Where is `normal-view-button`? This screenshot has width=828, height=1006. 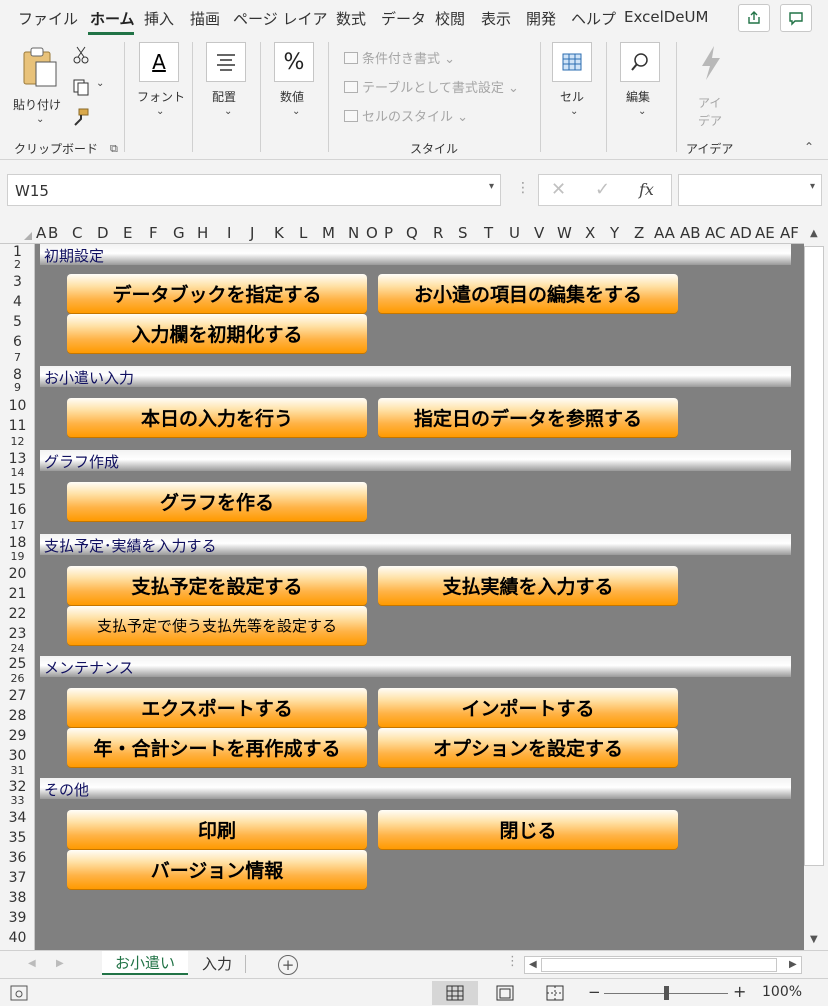
normal-view-button is located at coordinates (455, 993).